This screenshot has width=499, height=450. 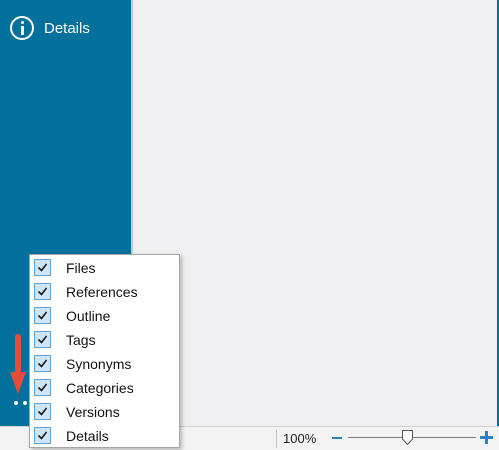 What do you see at coordinates (81, 268) in the screenshot?
I see `menu-item-label: Files` at bounding box center [81, 268].